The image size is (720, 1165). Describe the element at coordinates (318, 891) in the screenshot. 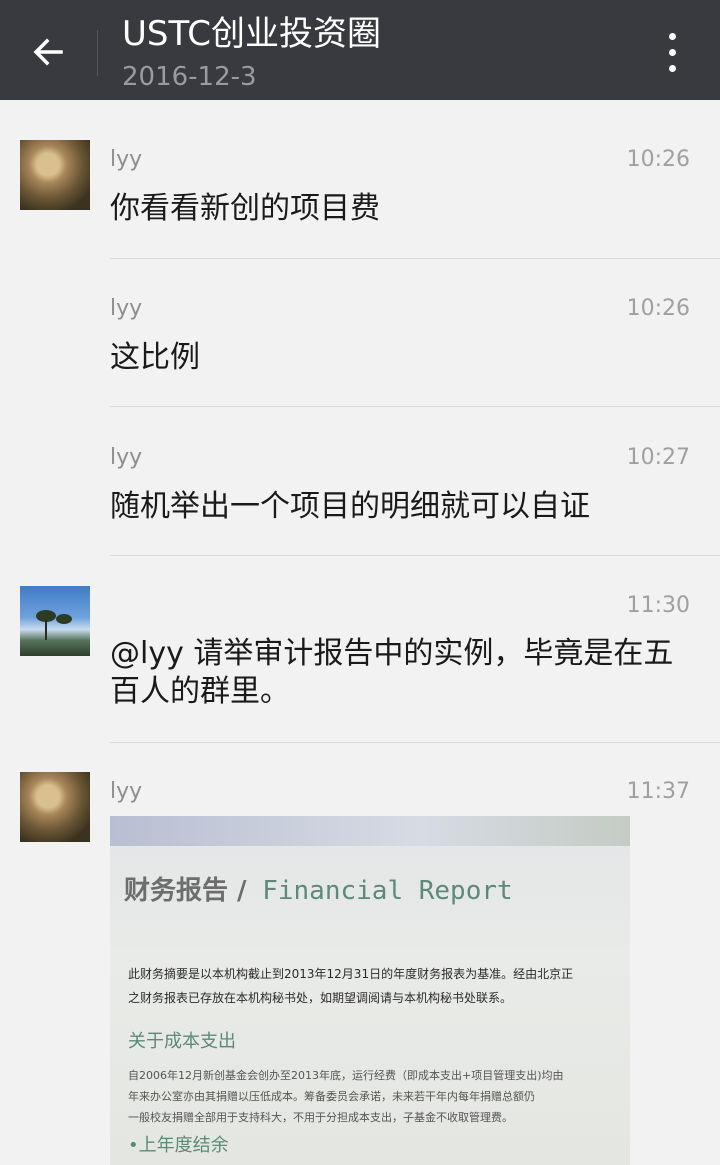

I see `report-title: 财务报告 / Financial Report` at that location.